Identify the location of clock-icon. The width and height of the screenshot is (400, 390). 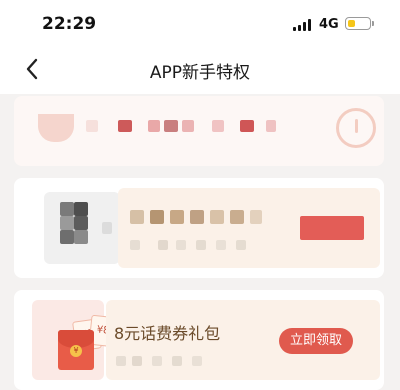
(356, 128).